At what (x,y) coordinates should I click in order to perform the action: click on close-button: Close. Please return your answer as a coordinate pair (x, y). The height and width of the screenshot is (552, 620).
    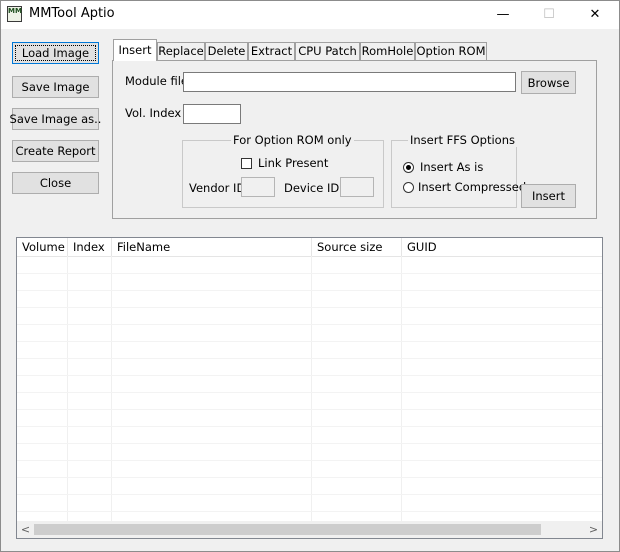
    Looking at the image, I should click on (55, 183).